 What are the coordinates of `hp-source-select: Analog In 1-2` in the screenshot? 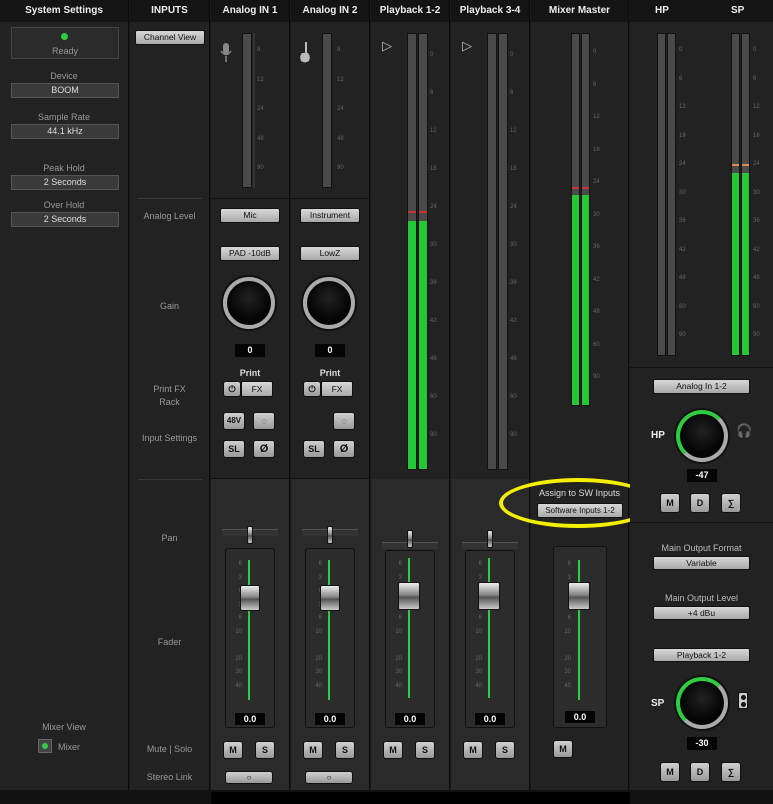 It's located at (701, 386).